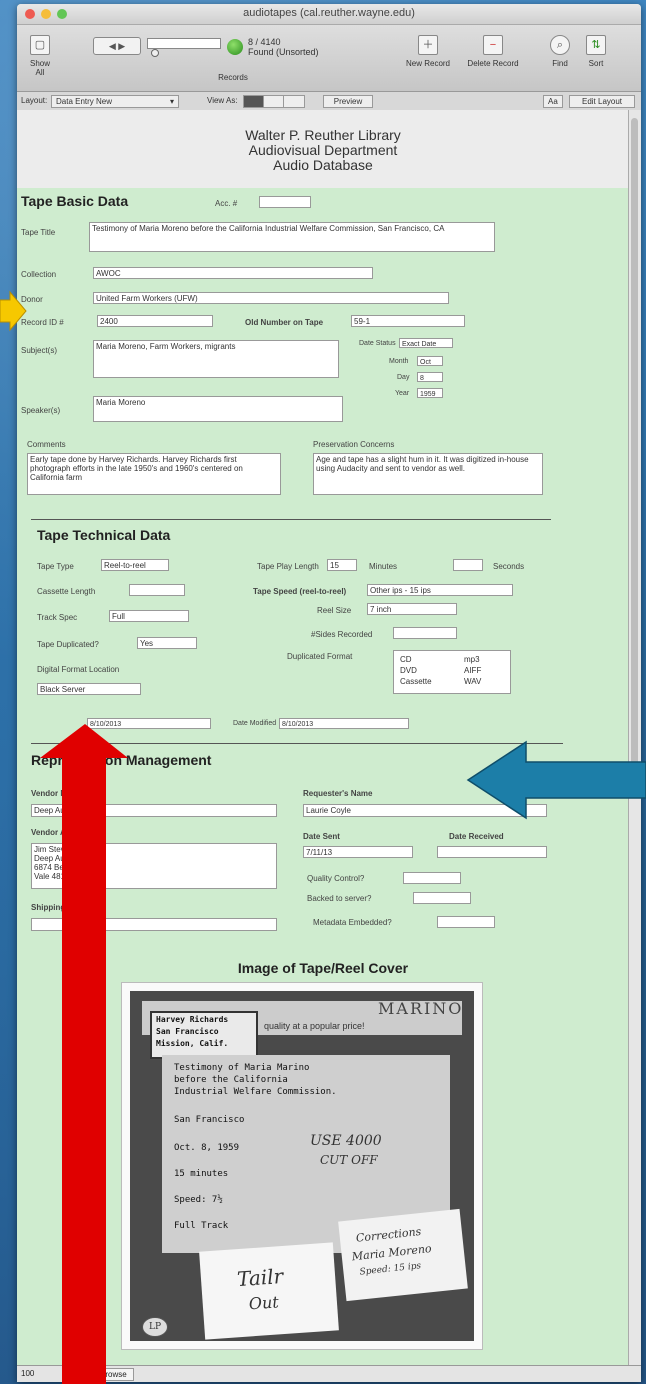 The height and width of the screenshot is (1384, 646). I want to click on yellow-arrow-icon, so click(13, 311).